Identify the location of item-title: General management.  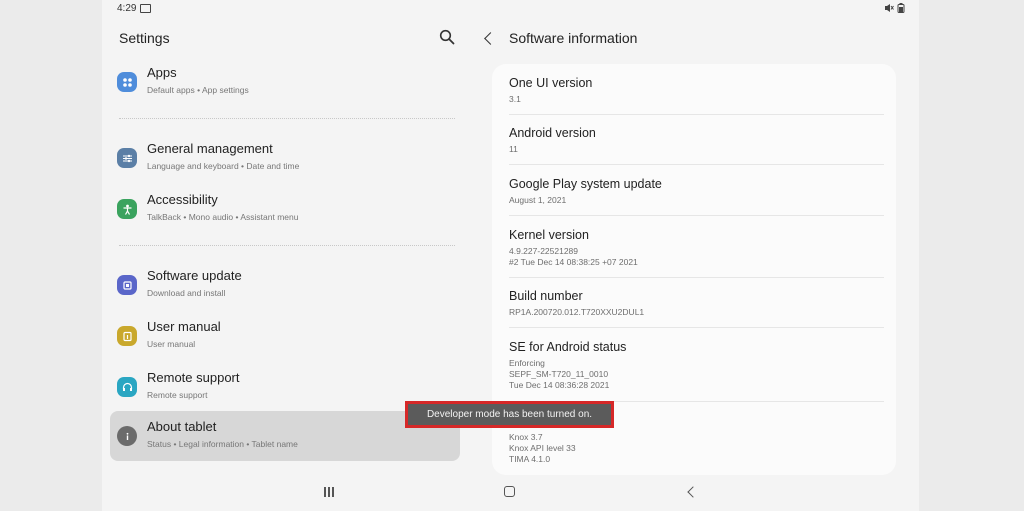
(210, 148).